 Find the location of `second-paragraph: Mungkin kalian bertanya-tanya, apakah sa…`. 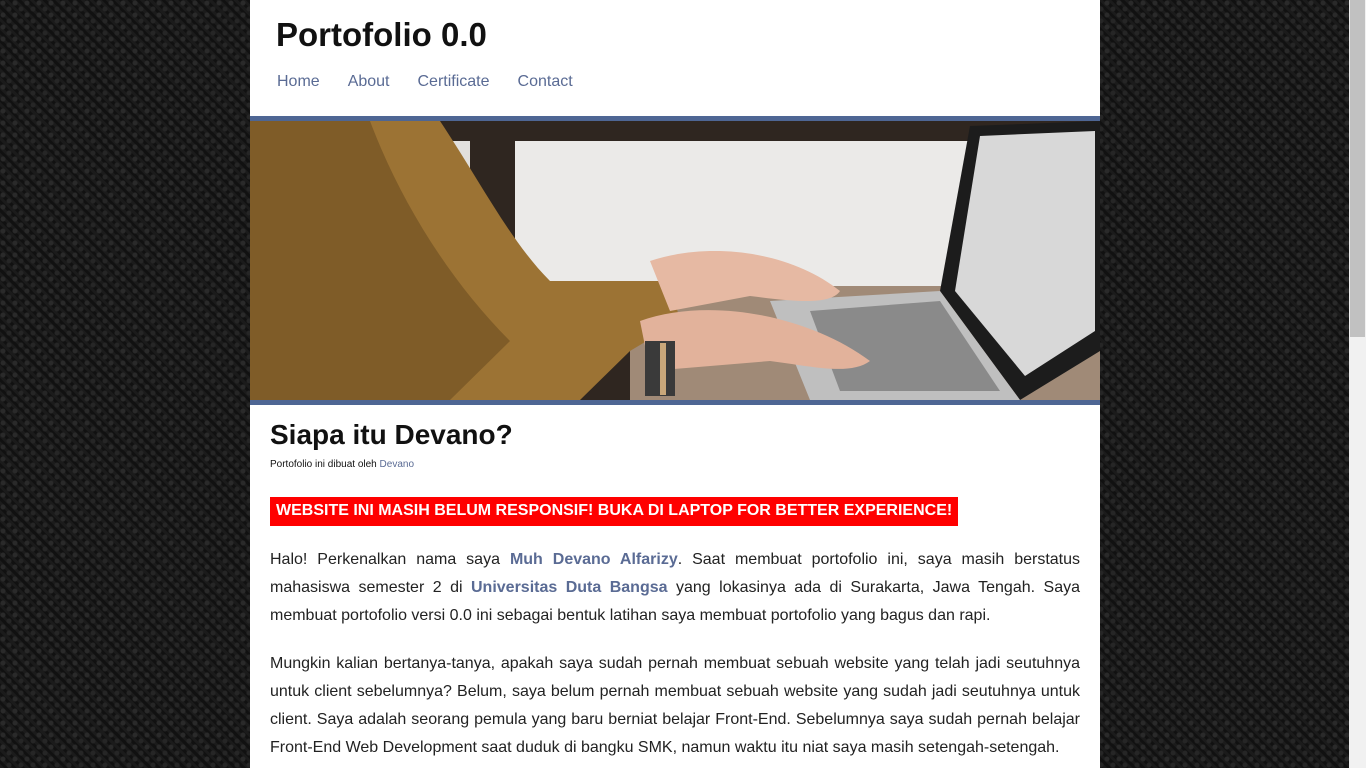

second-paragraph: Mungkin kalian bertanya-tanya, apakah sa… is located at coordinates (675, 705).